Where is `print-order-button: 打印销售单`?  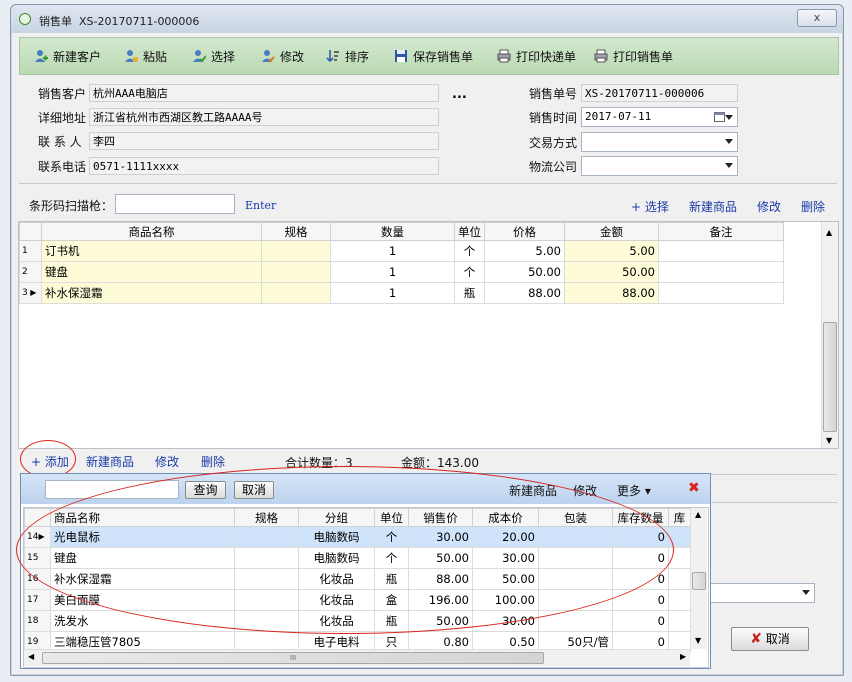 print-order-button: 打印销售单 is located at coordinates (633, 56).